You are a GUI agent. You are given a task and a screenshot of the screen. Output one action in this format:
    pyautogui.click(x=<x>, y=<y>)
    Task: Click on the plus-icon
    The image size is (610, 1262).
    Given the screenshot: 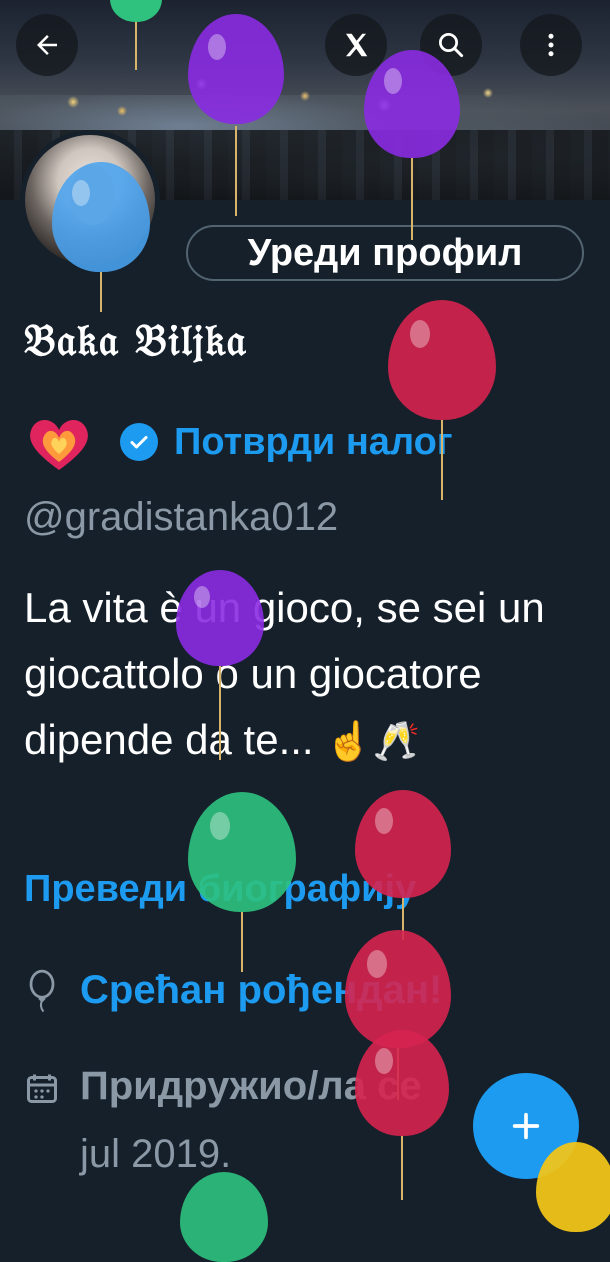 What is the action you would take?
    pyautogui.click(x=526, y=1126)
    